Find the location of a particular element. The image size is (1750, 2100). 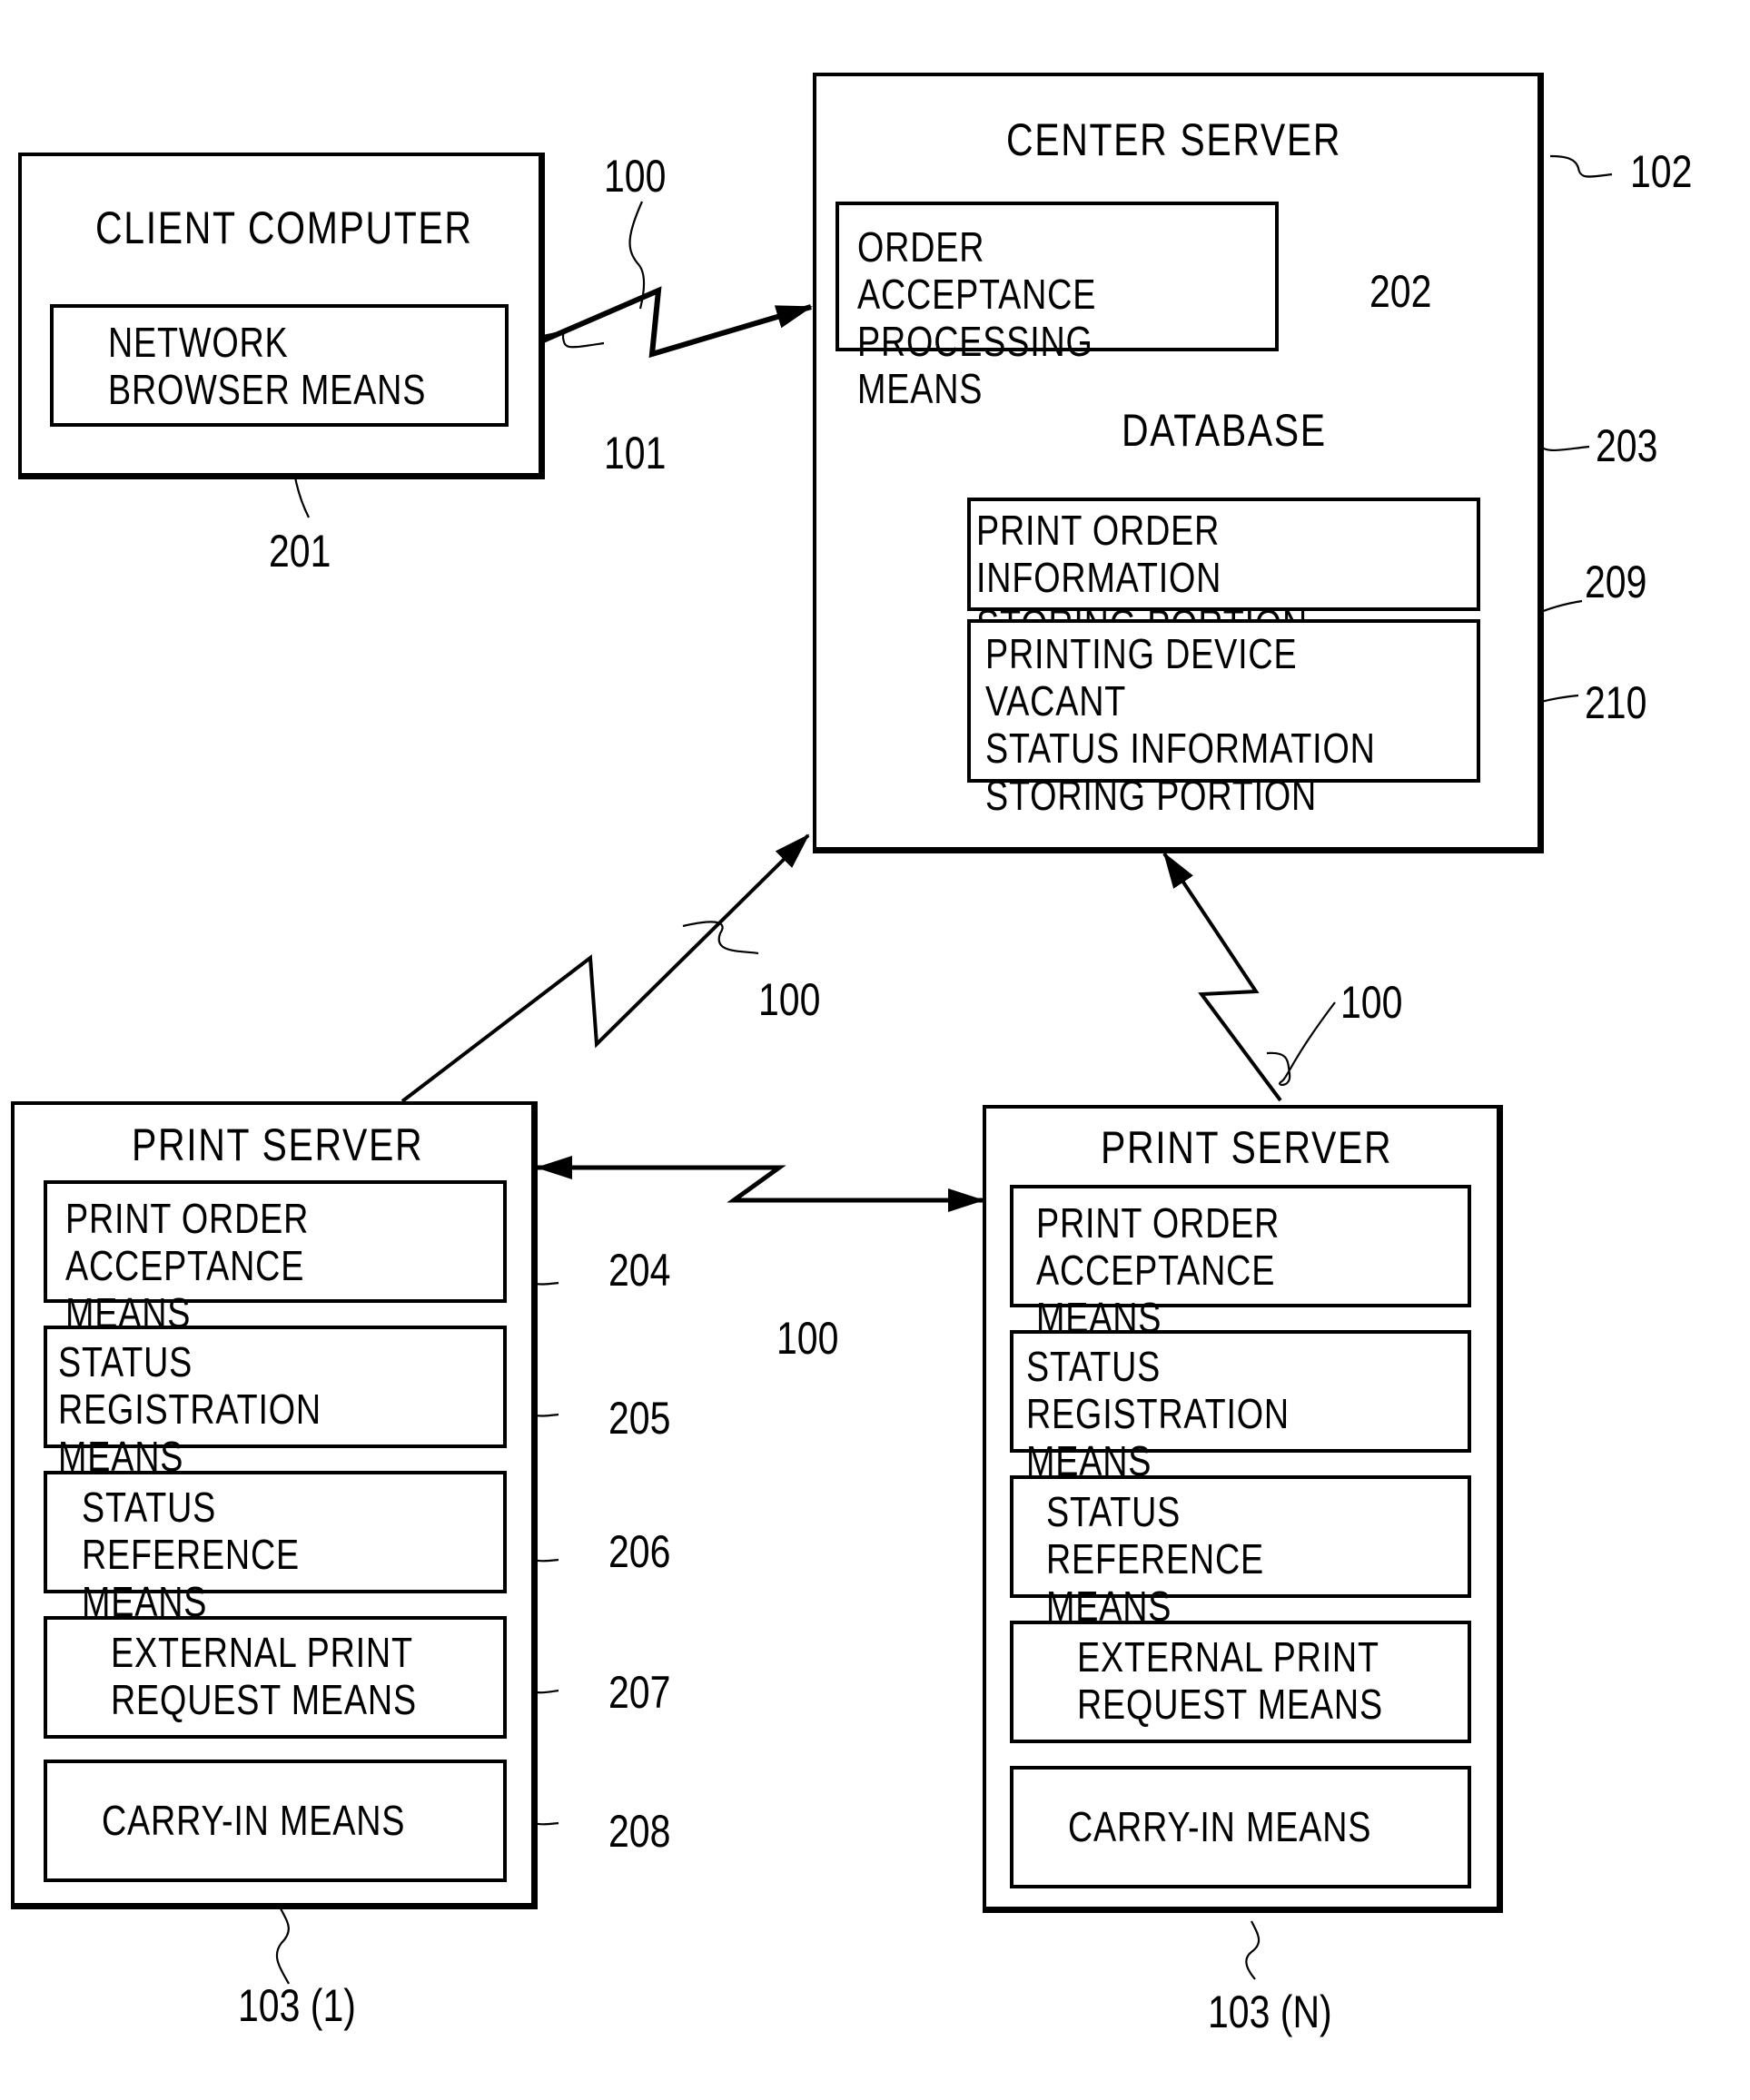

ref-101: 101 is located at coordinates (636, 453).